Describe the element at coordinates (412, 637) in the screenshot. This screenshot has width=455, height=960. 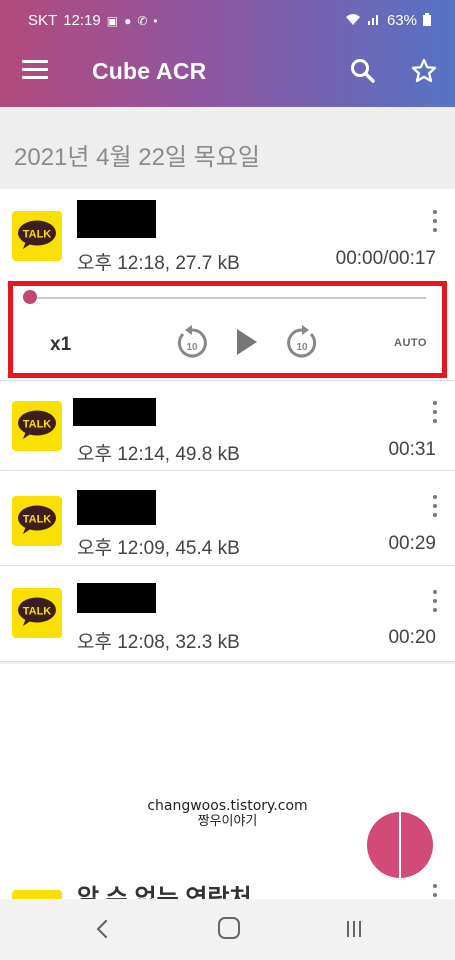
I see `recording-duration: 00:20` at that location.